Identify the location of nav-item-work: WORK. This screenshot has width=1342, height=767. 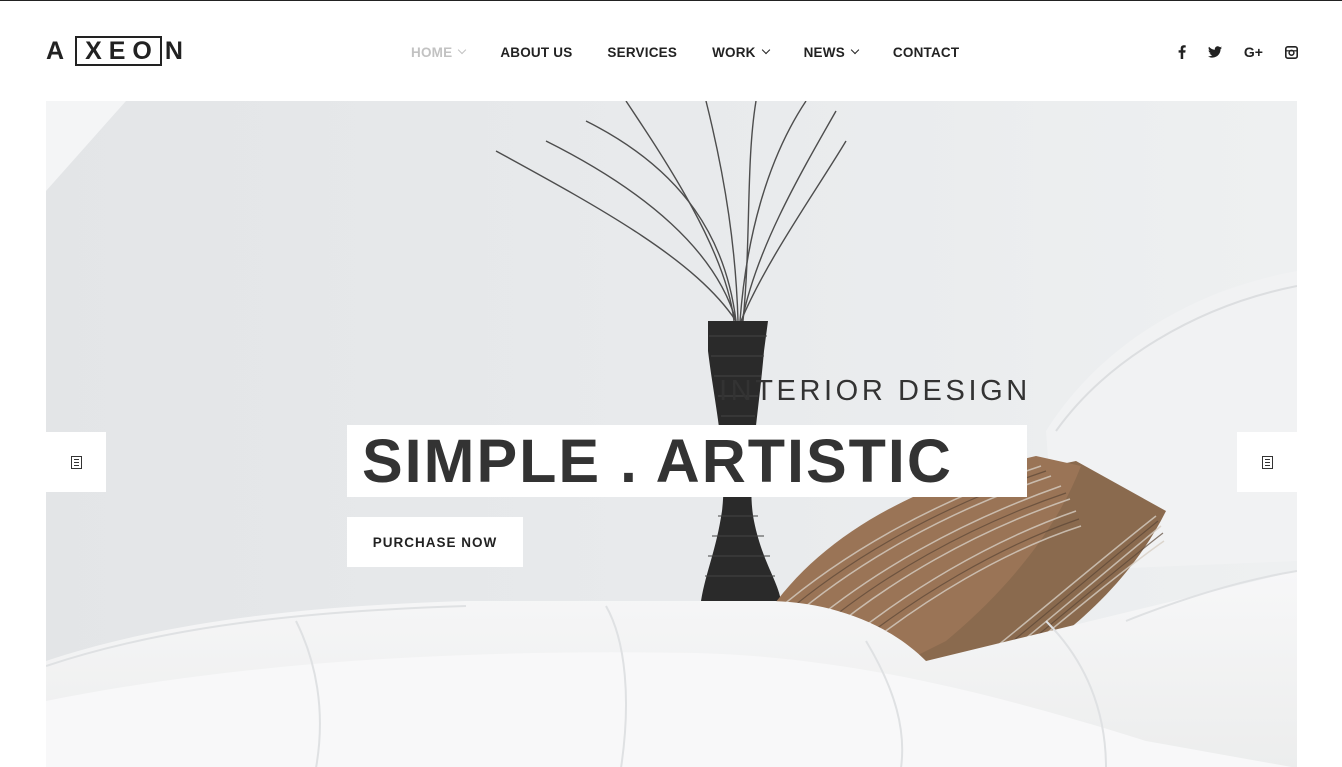
(741, 52).